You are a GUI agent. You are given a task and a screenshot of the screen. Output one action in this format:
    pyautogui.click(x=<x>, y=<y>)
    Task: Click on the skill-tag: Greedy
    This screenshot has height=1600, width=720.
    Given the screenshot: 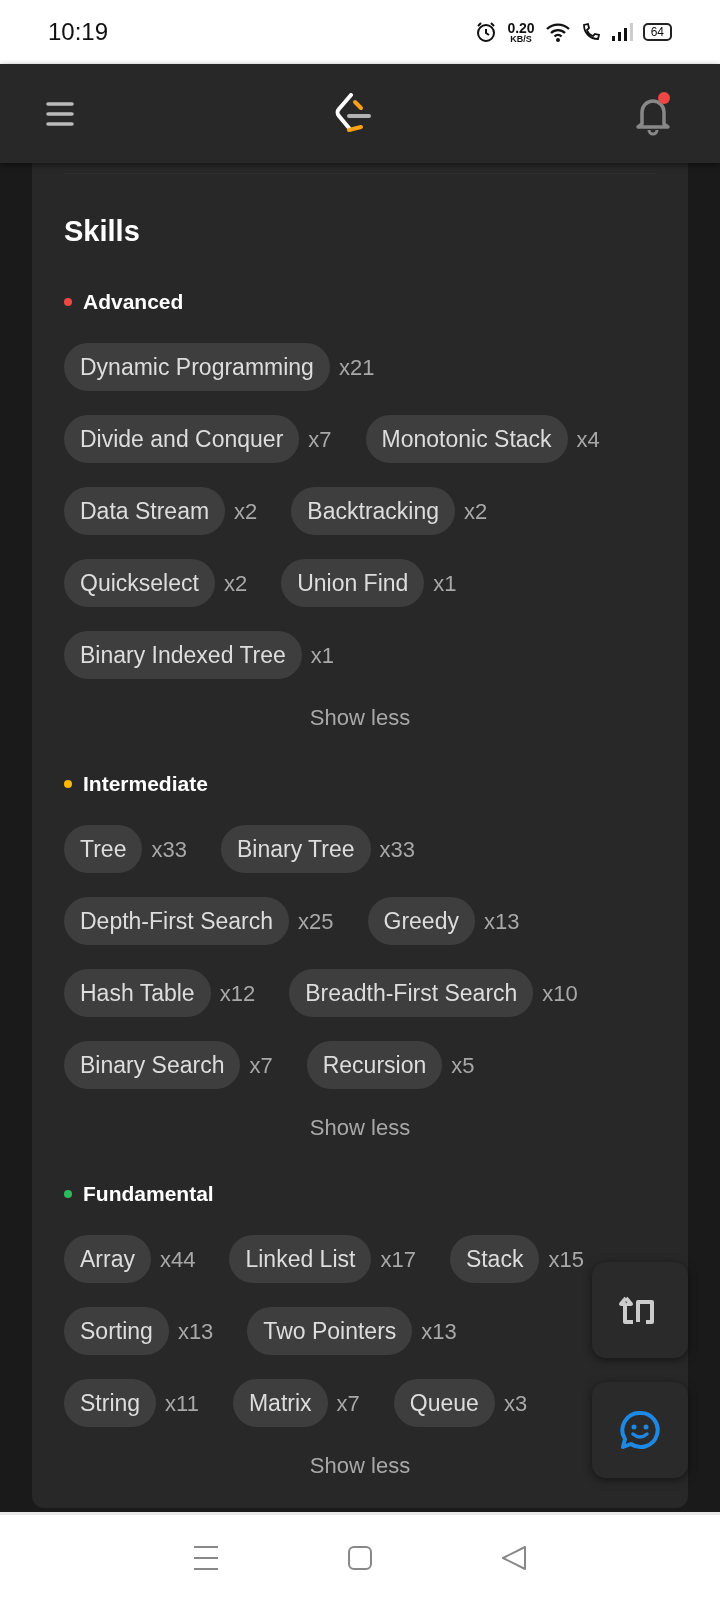 What is the action you would take?
    pyautogui.click(x=421, y=921)
    